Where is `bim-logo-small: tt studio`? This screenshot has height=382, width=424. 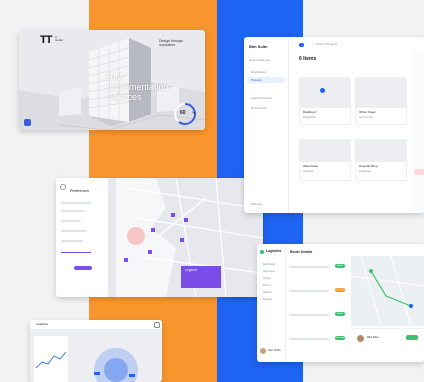 bim-logo-small: tt studio is located at coordinates (59, 38).